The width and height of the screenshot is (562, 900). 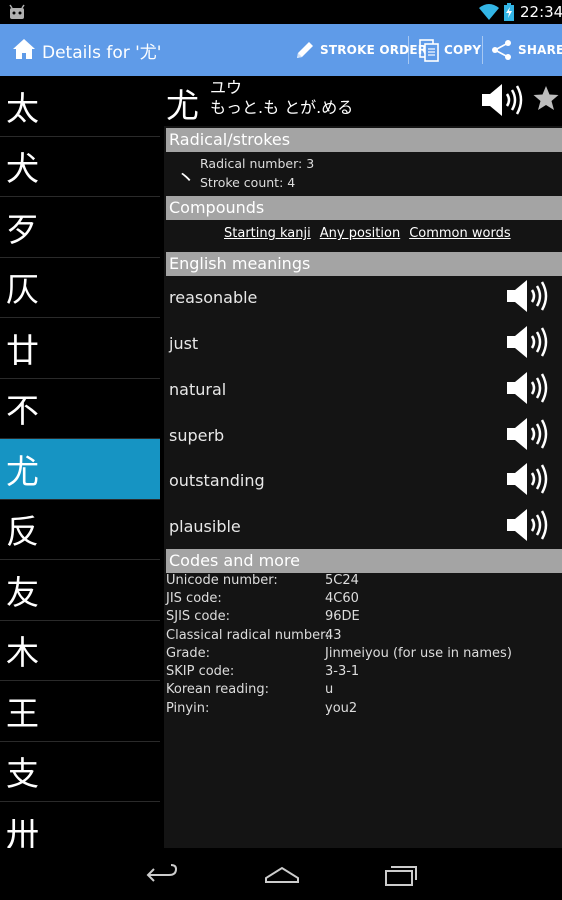 I want to click on share-button: SHARE, so click(x=526, y=50).